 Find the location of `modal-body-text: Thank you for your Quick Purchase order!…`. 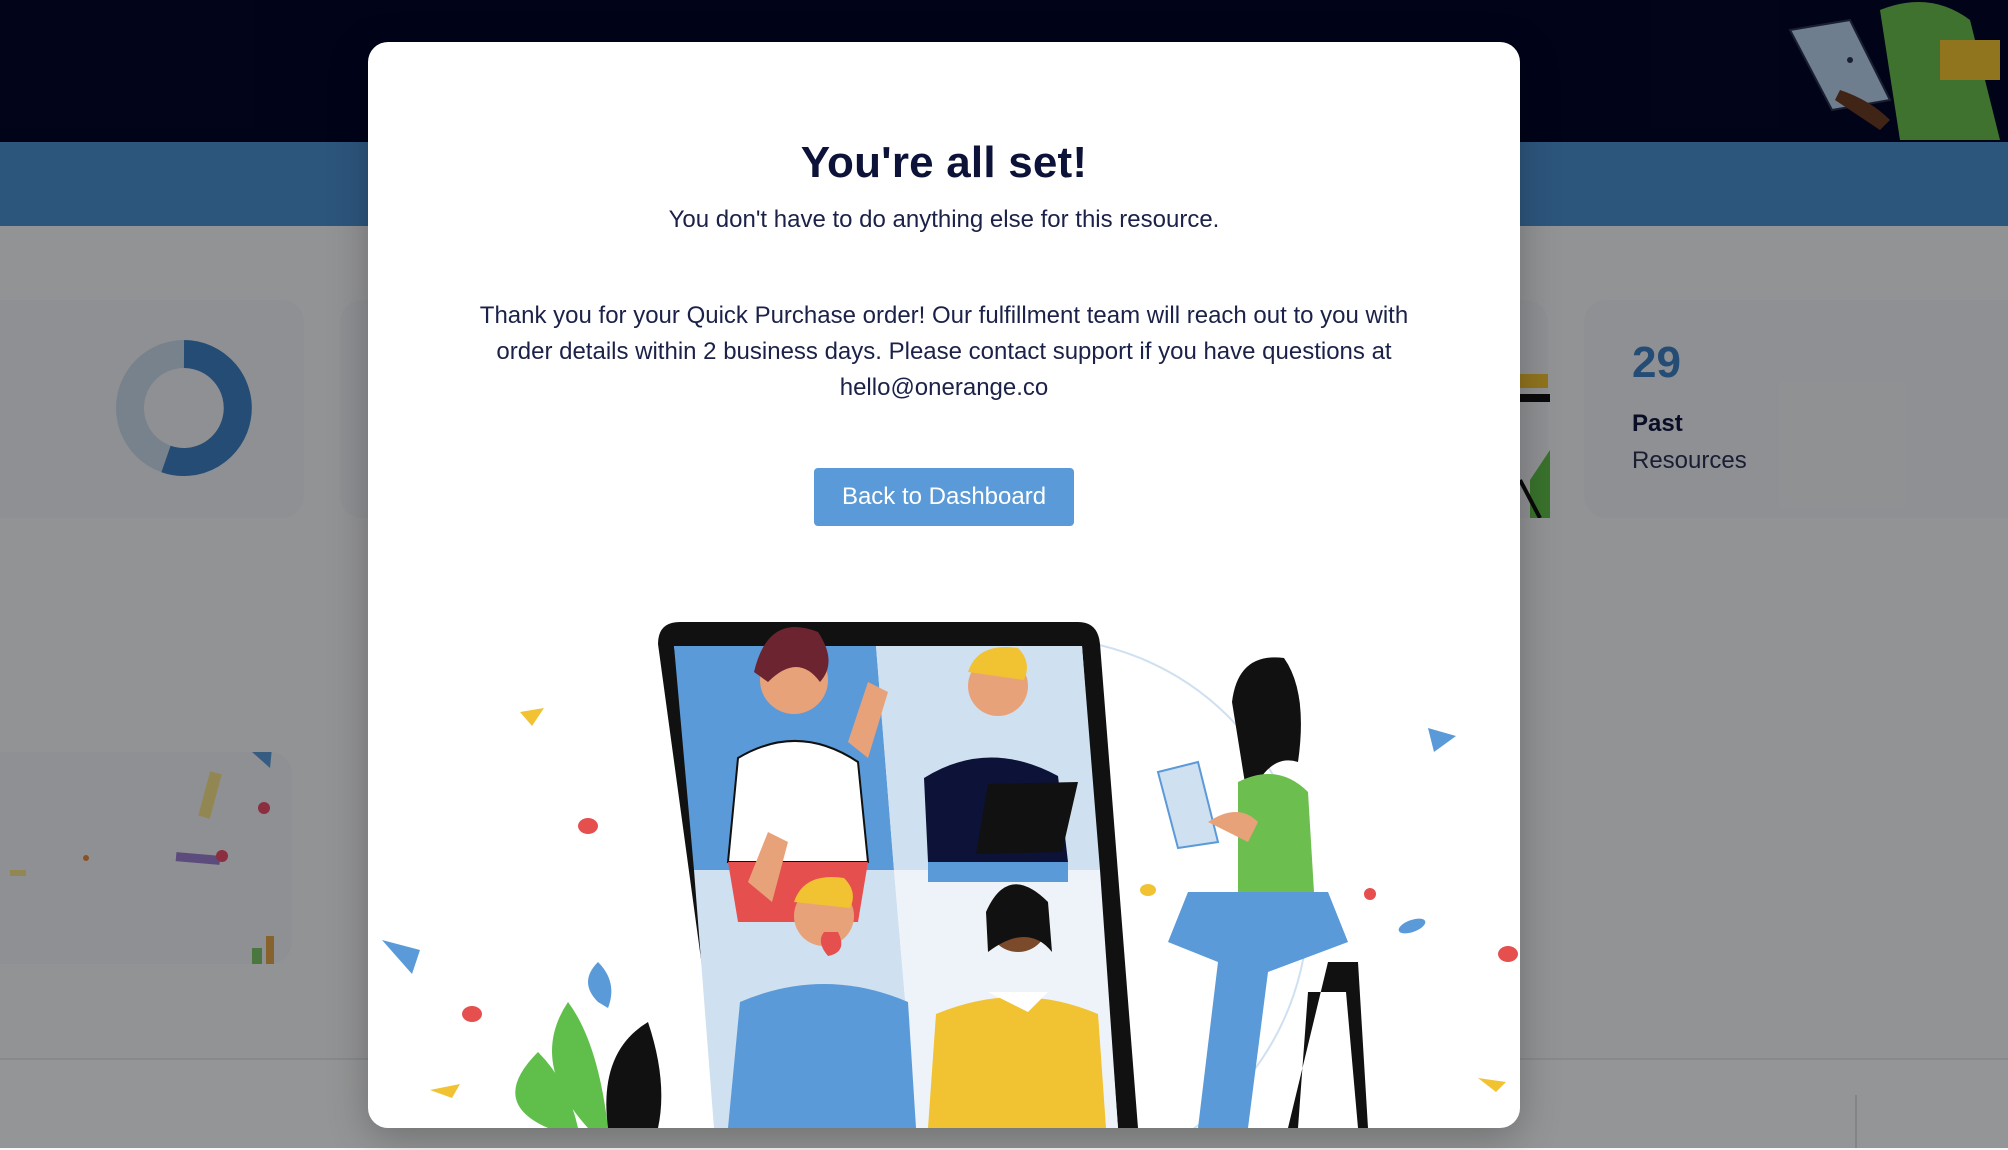

modal-body-text: Thank you for your Quick Purchase order!… is located at coordinates (944, 351).